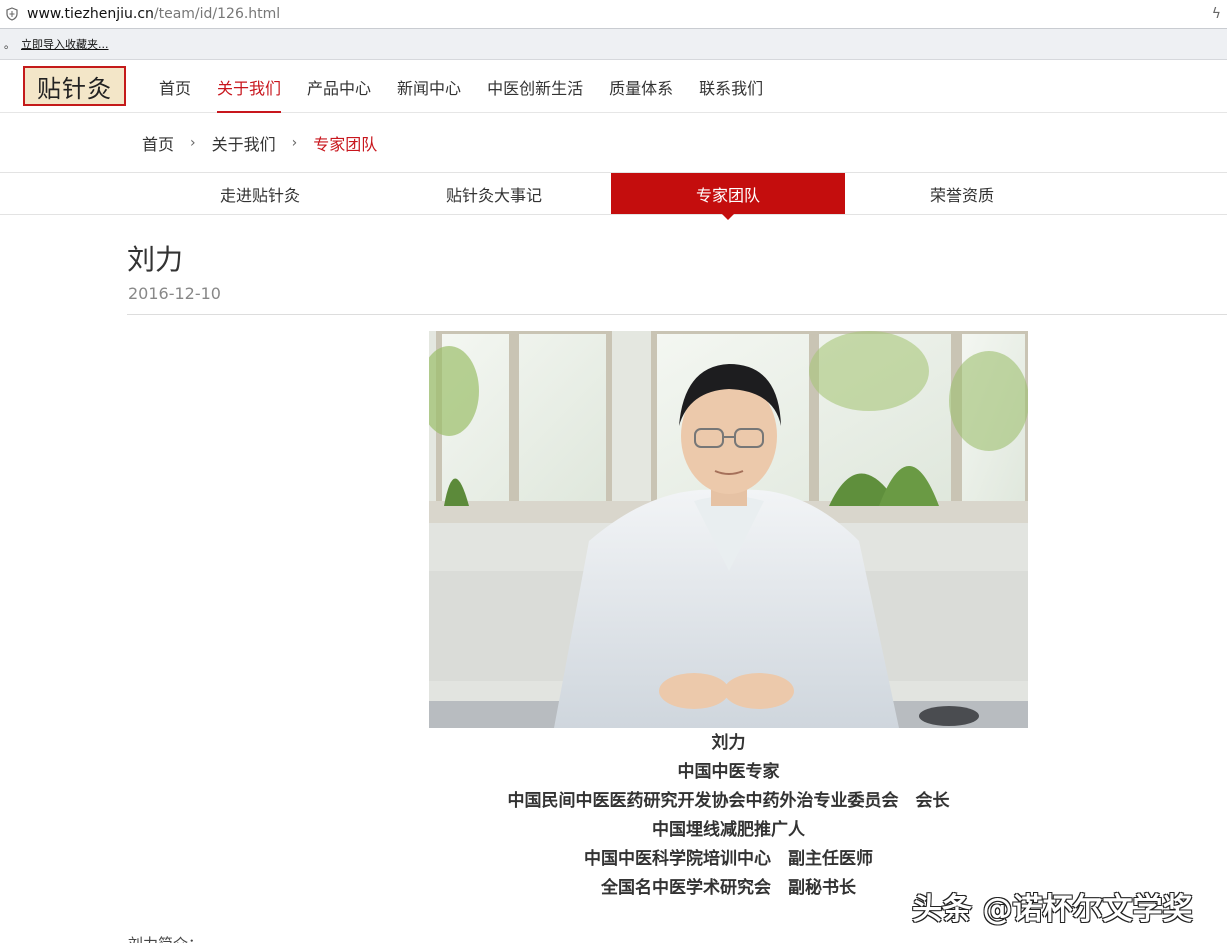 Image resolution: width=1227 pixels, height=943 pixels. What do you see at coordinates (494, 193) in the screenshot?
I see `tab-milestones: 贴针灸大事记` at bounding box center [494, 193].